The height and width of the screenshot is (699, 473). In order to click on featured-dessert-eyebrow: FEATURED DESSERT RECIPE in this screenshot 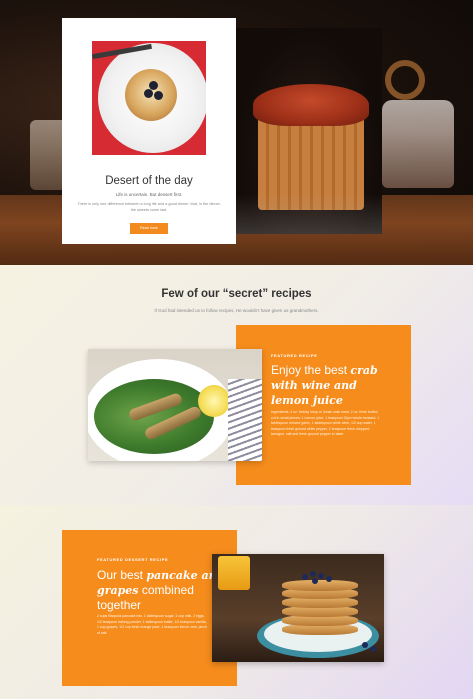, I will do `click(133, 559)`.